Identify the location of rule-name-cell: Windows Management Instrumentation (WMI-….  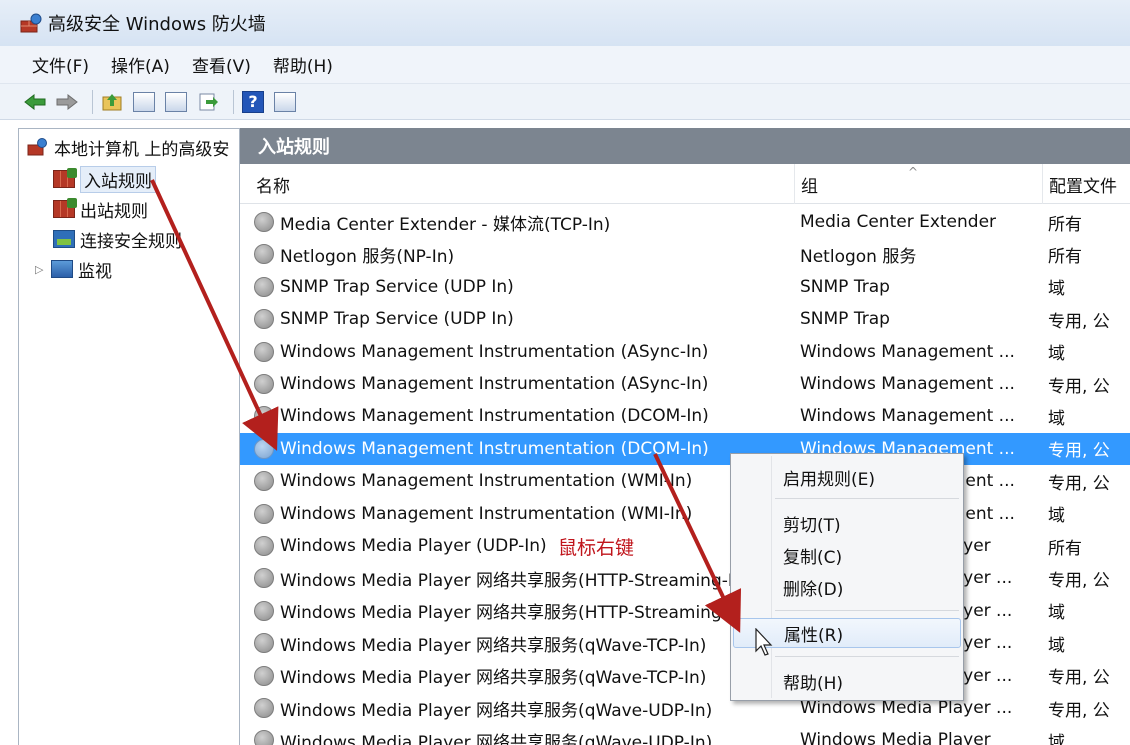
(524, 514).